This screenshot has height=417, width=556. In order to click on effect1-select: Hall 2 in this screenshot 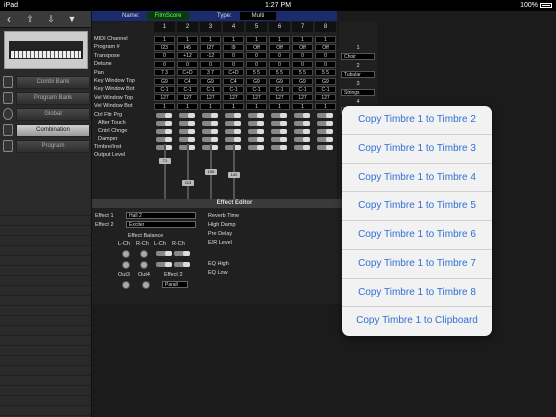, I will do `click(161, 215)`.